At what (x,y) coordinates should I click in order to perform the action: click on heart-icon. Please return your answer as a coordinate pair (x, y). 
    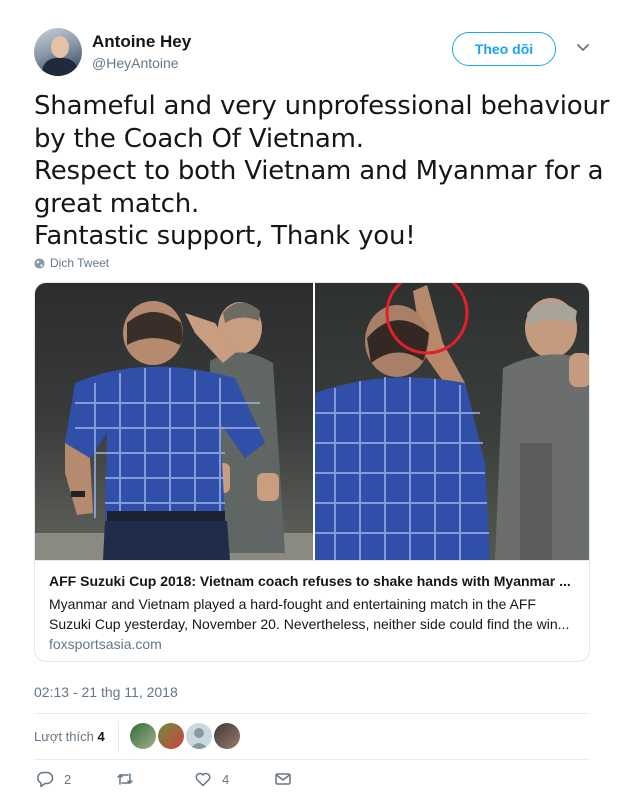
    Looking at the image, I should click on (203, 779).